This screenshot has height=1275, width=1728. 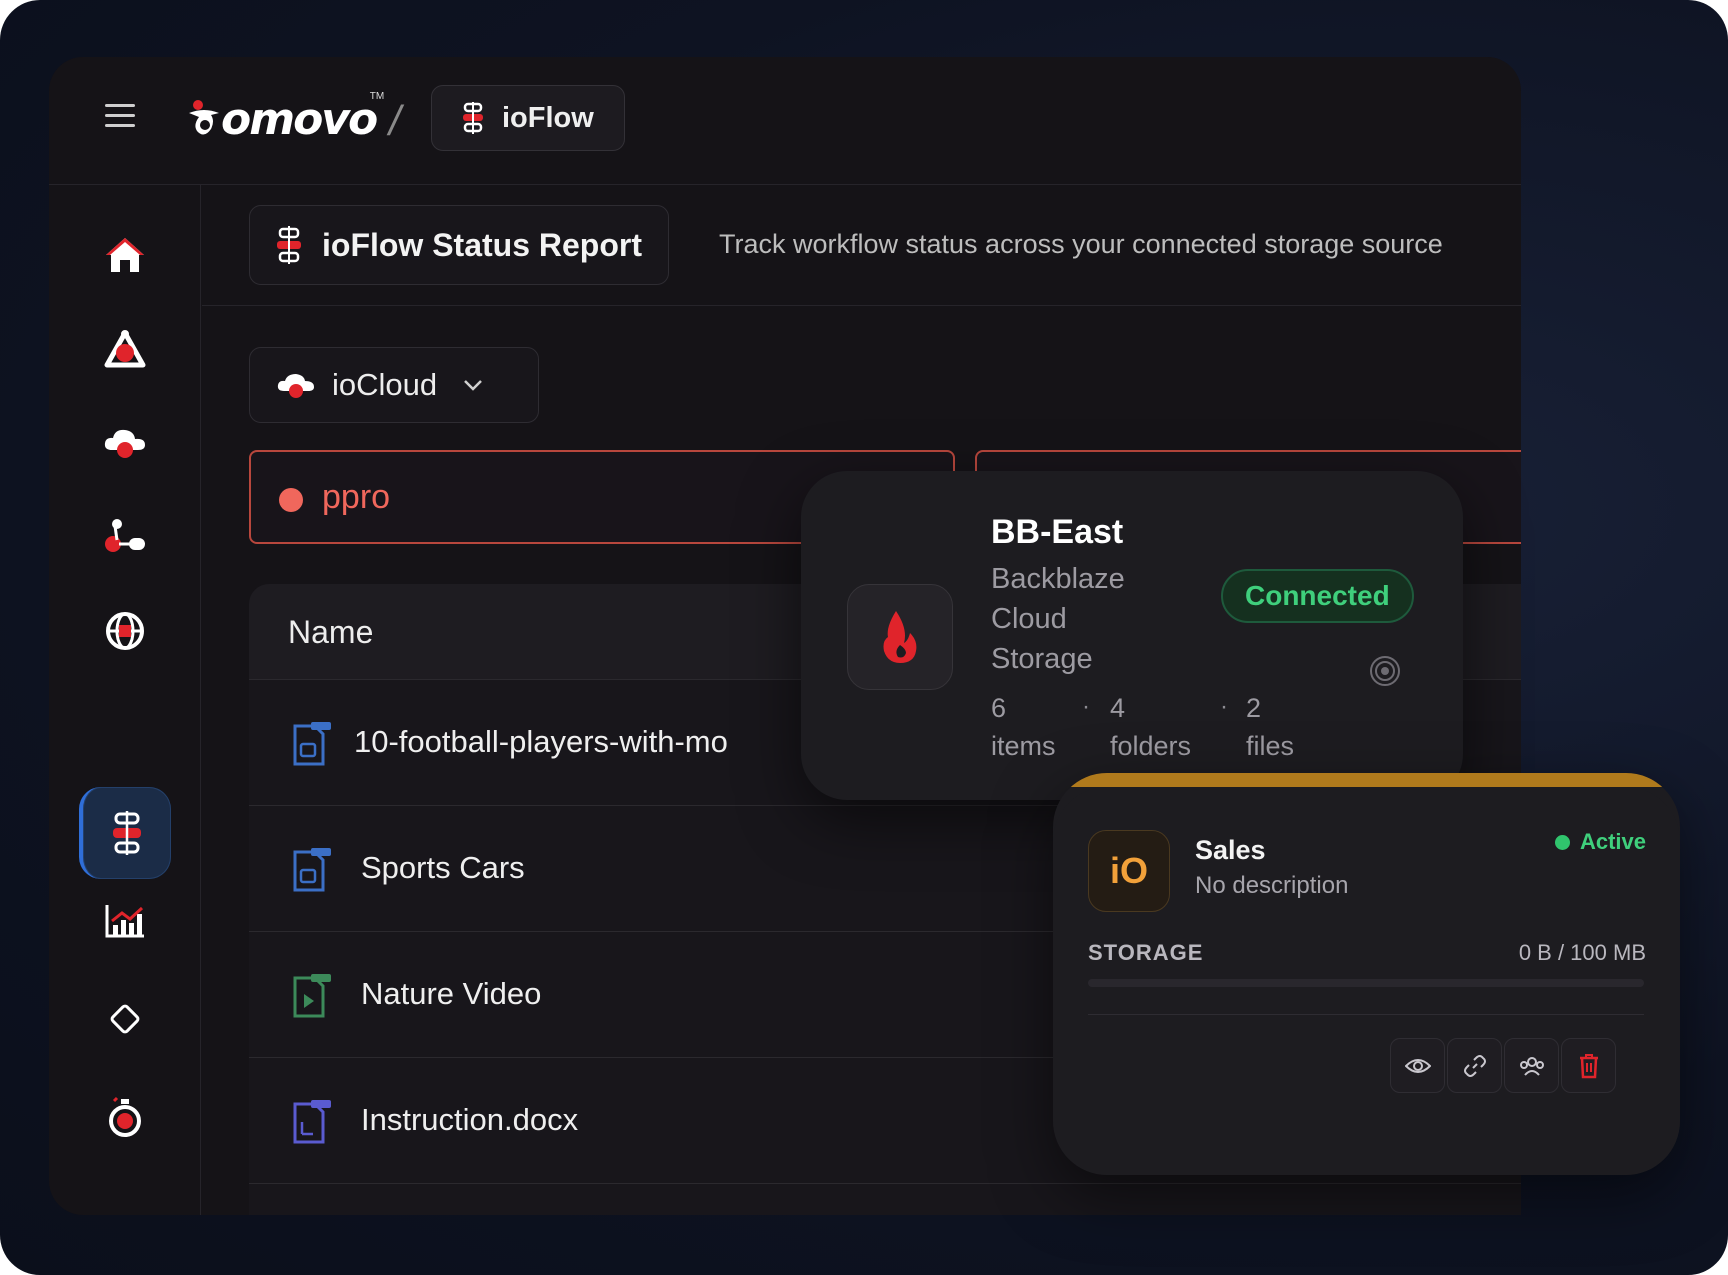 I want to click on header-divider, so click(x=861, y=305).